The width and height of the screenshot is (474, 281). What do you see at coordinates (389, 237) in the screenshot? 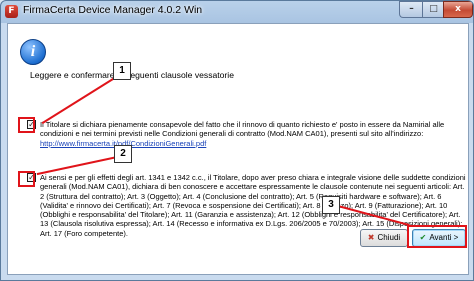
I see `close-button-label: Chiudi` at bounding box center [389, 237].